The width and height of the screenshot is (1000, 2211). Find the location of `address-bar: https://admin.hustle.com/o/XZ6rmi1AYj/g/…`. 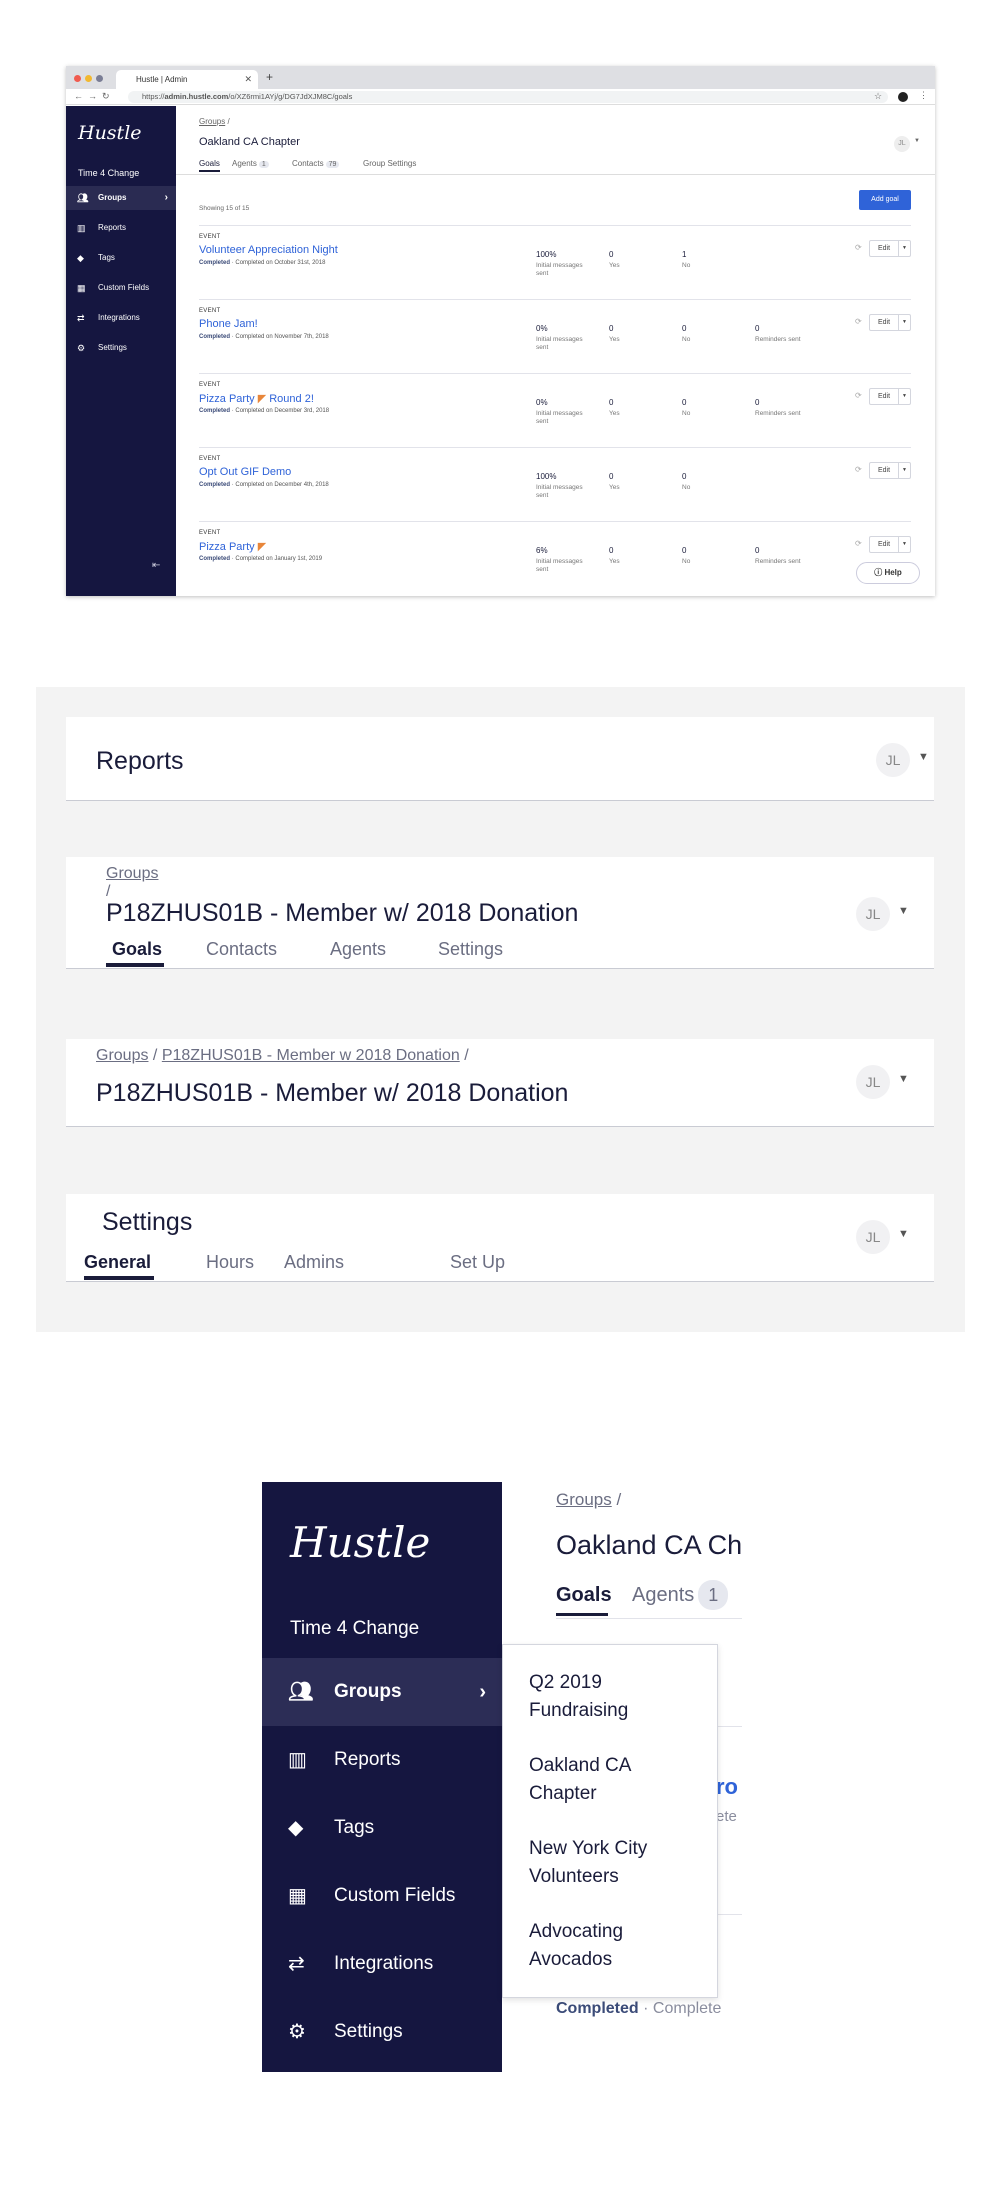

address-bar: https://admin.hustle.com/o/XZ6rmi1AYj/g/… is located at coordinates (508, 97).